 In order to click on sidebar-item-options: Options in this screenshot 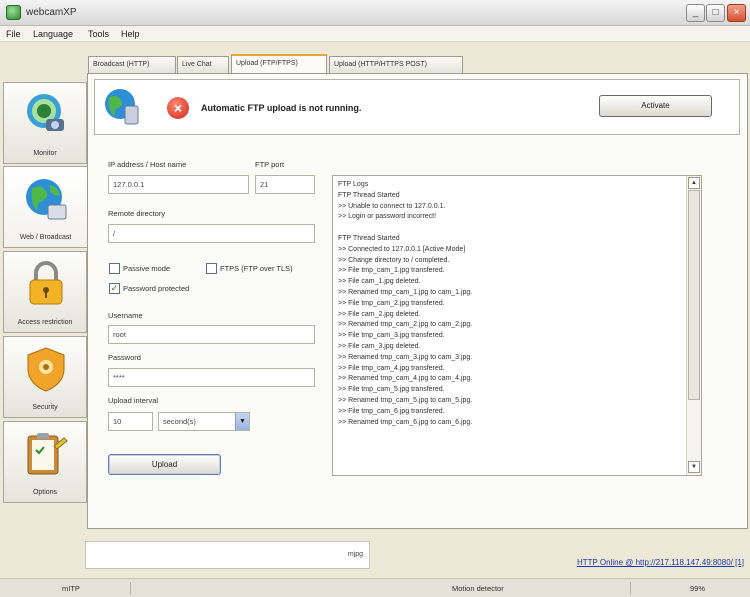, I will do `click(45, 462)`.